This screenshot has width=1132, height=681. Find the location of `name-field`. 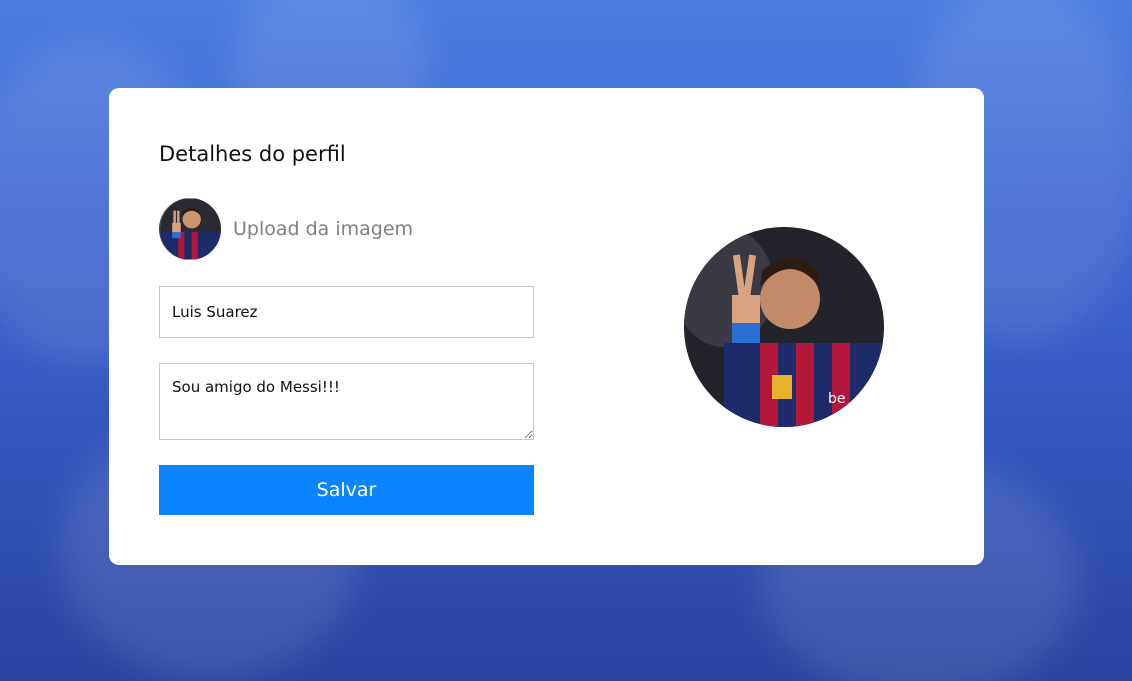

name-field is located at coordinates (346, 312).